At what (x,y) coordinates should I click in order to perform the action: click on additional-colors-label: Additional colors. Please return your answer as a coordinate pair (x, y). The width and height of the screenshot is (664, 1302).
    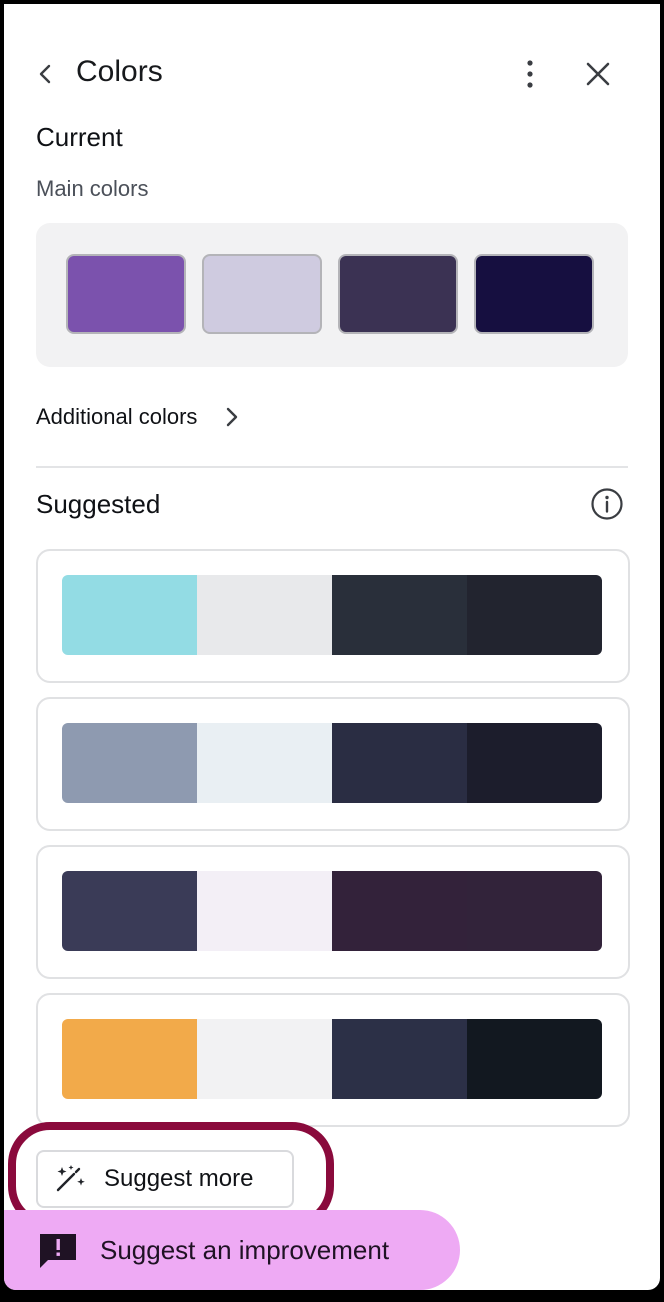
    Looking at the image, I should click on (117, 416).